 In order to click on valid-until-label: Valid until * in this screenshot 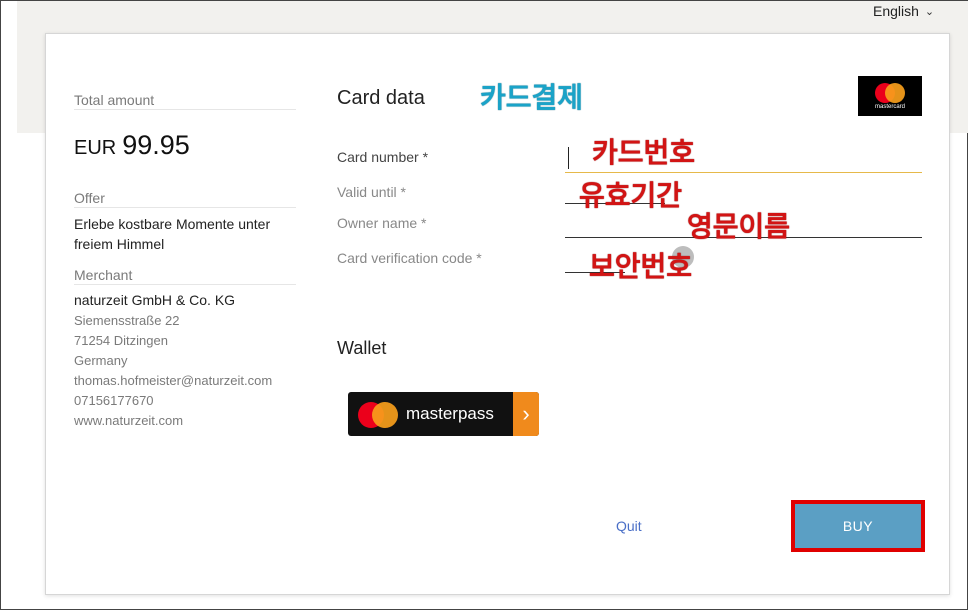, I will do `click(372, 192)`.